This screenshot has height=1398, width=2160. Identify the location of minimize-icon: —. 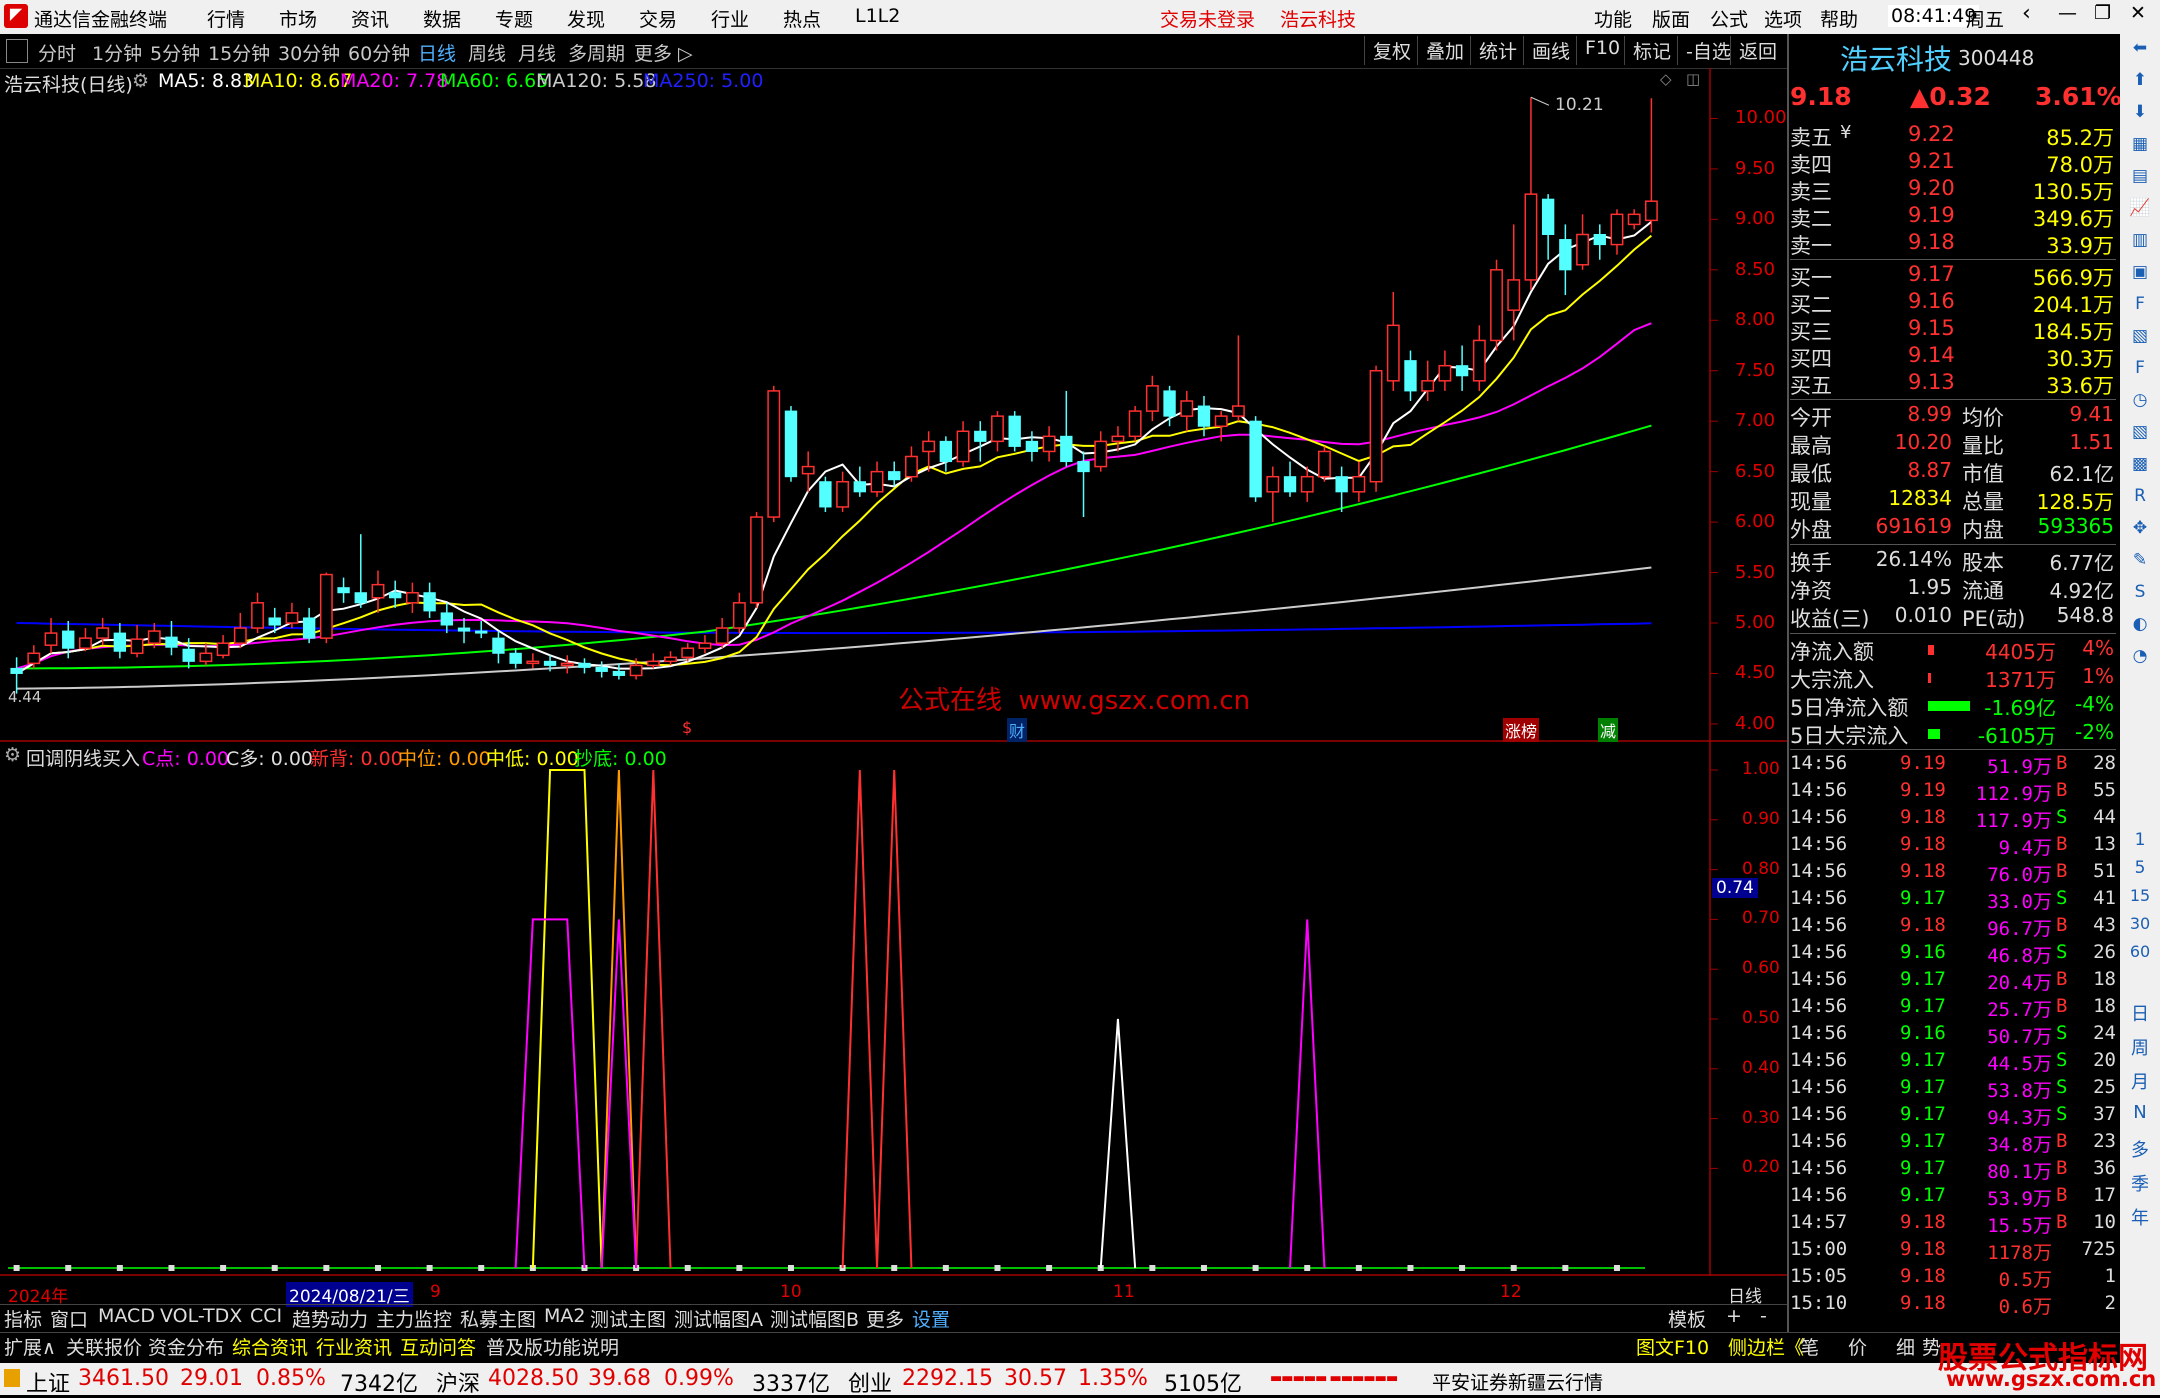
(2067, 13).